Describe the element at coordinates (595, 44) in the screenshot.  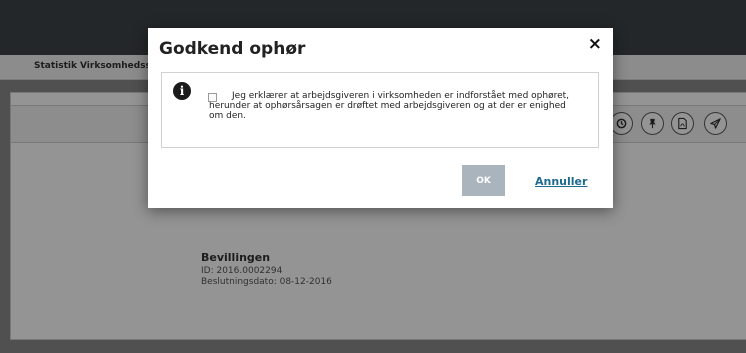
I see `close-icon: ×` at that location.